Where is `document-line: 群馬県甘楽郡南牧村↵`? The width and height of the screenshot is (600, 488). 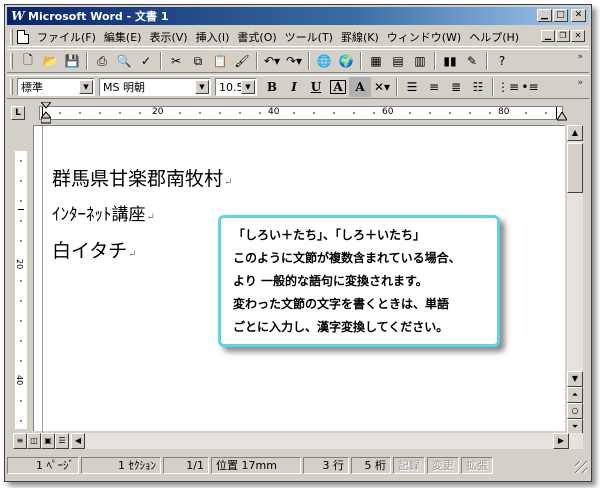 document-line: 群馬県甘楽郡南牧村↵ is located at coordinates (142, 177).